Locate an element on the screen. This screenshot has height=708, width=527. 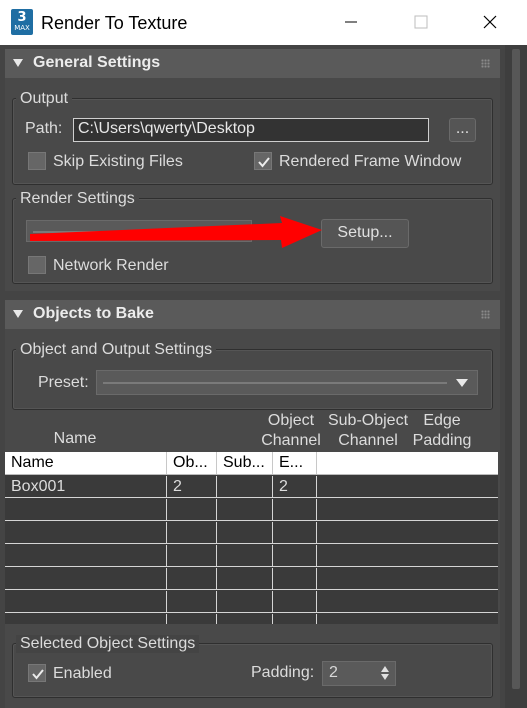
window-title: Render To Texture is located at coordinates (114, 23).